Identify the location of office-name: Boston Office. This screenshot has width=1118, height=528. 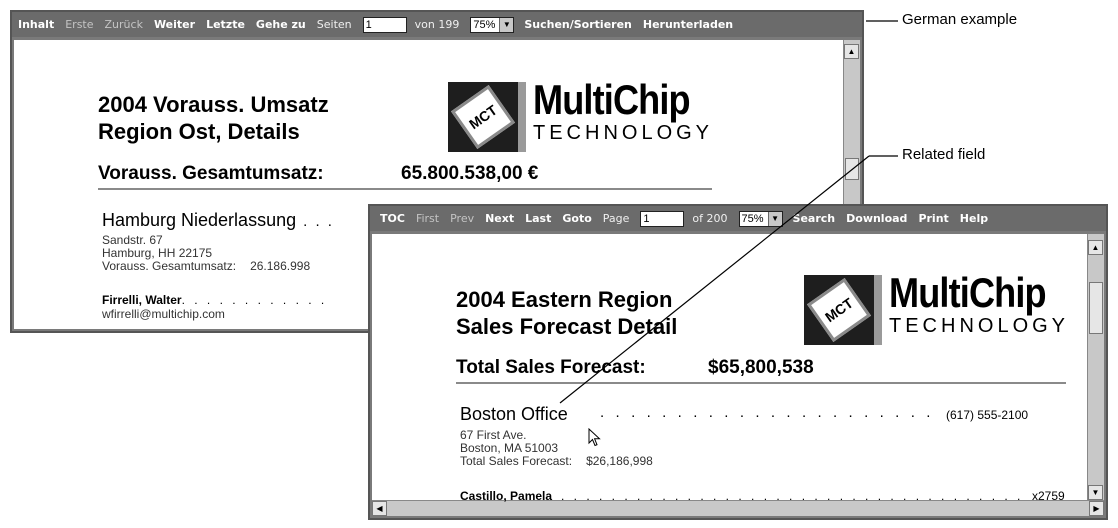
(514, 414).